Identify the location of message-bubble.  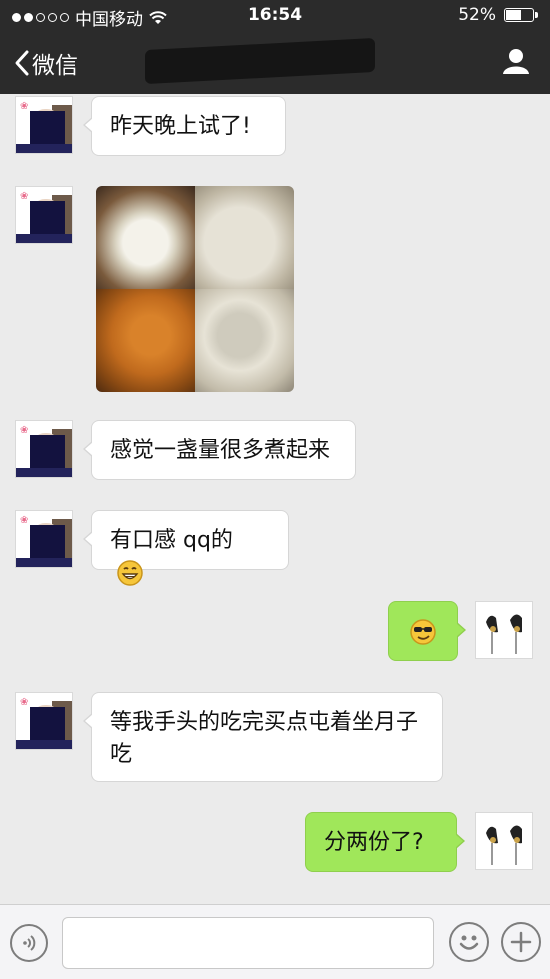
(427, 631).